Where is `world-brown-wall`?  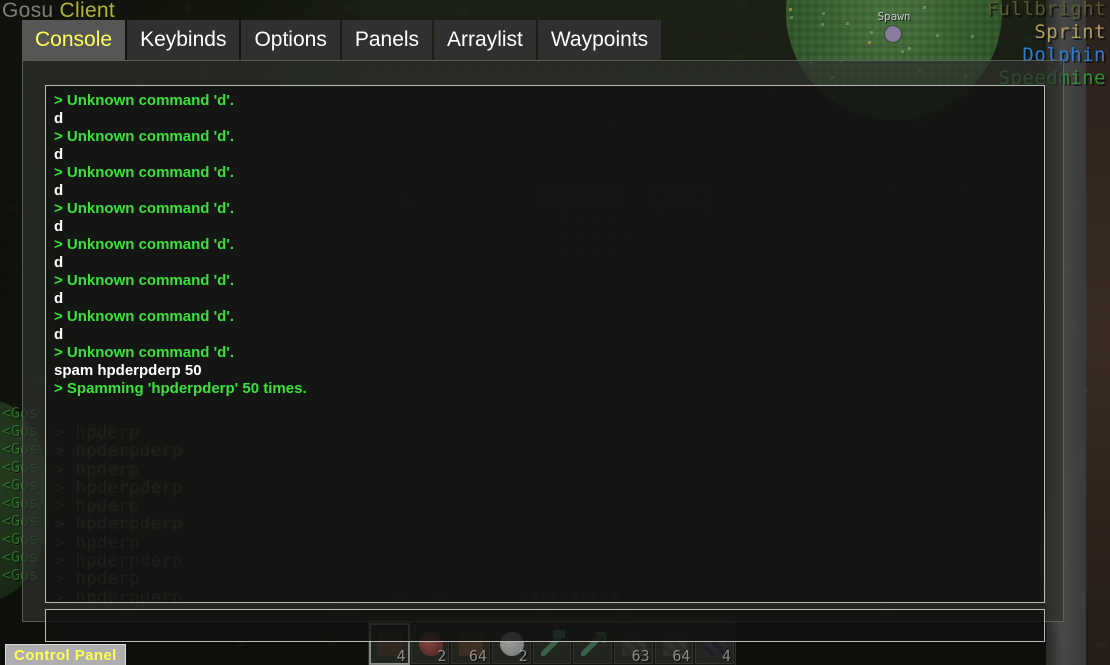
world-brown-wall is located at coordinates (1098, 332).